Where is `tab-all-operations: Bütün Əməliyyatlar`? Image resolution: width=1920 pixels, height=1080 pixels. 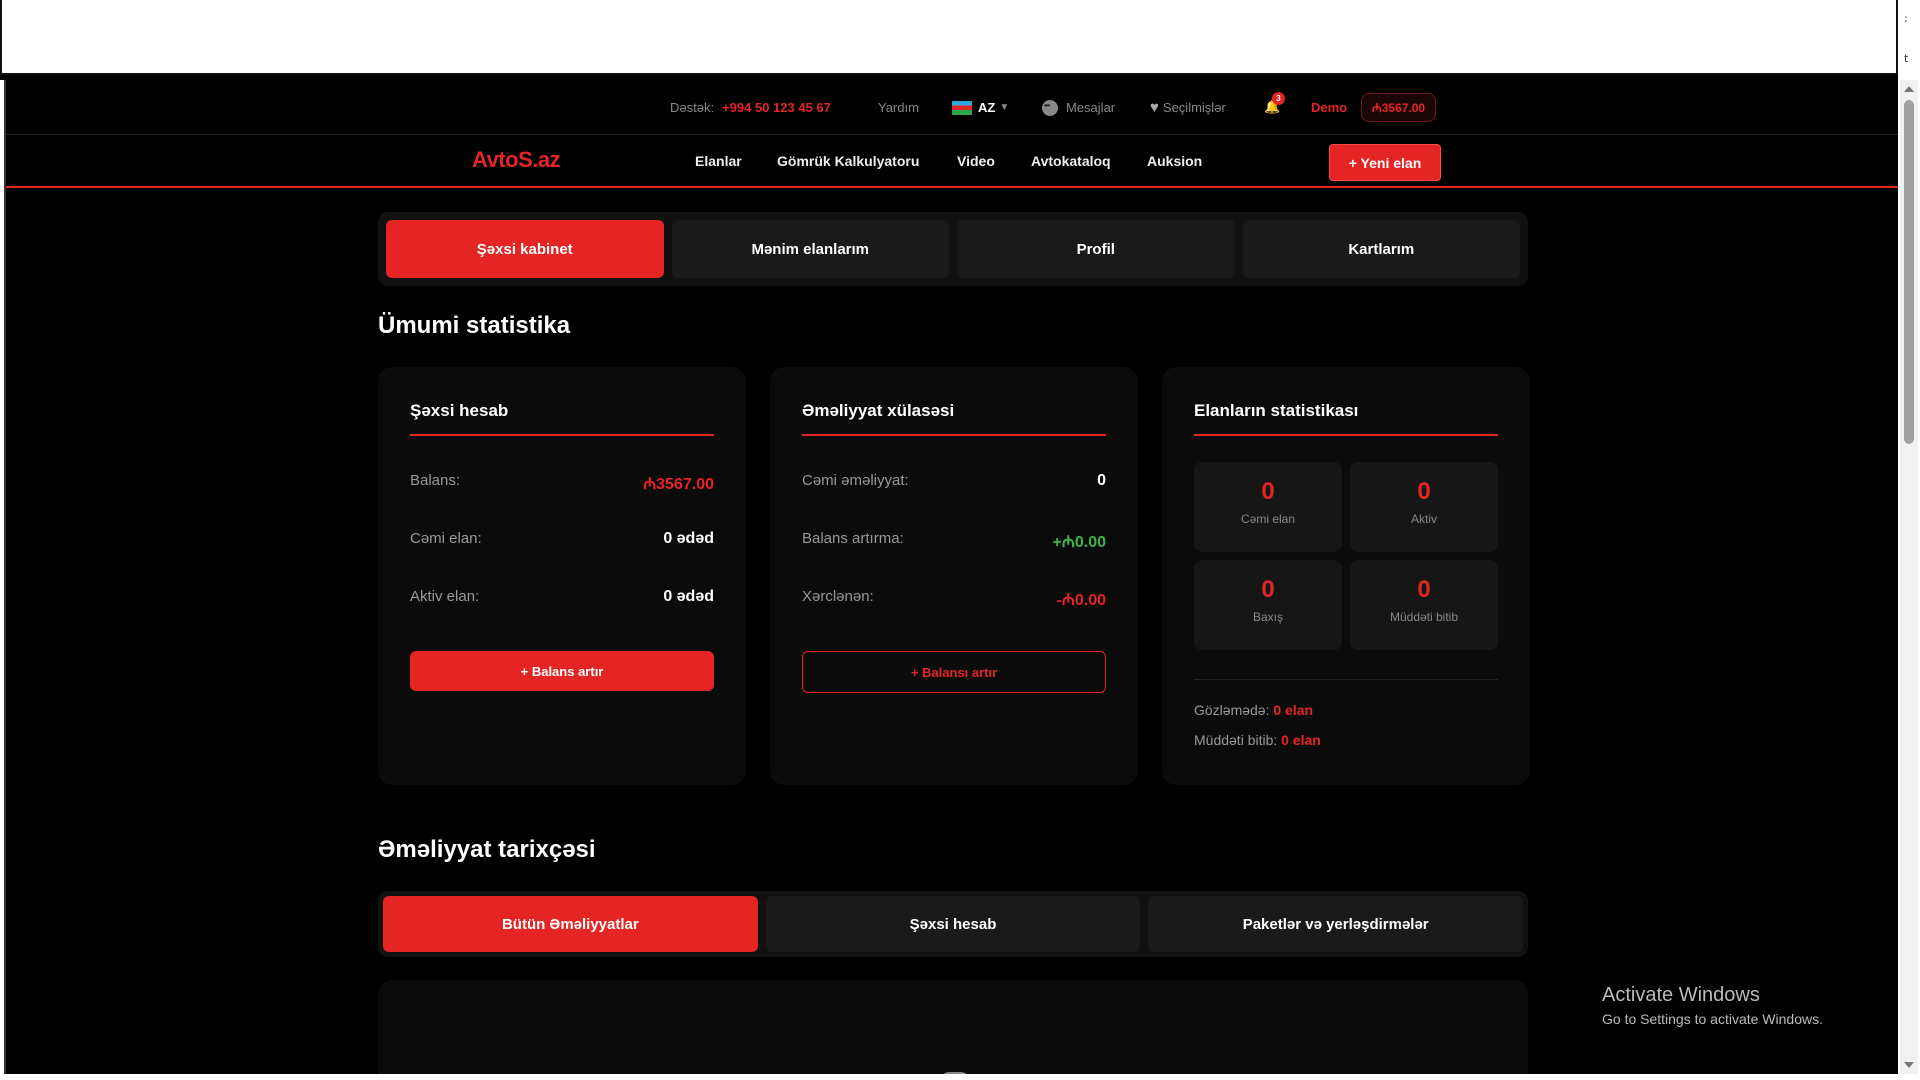 tab-all-operations: Bütün Əməliyyatlar is located at coordinates (570, 924).